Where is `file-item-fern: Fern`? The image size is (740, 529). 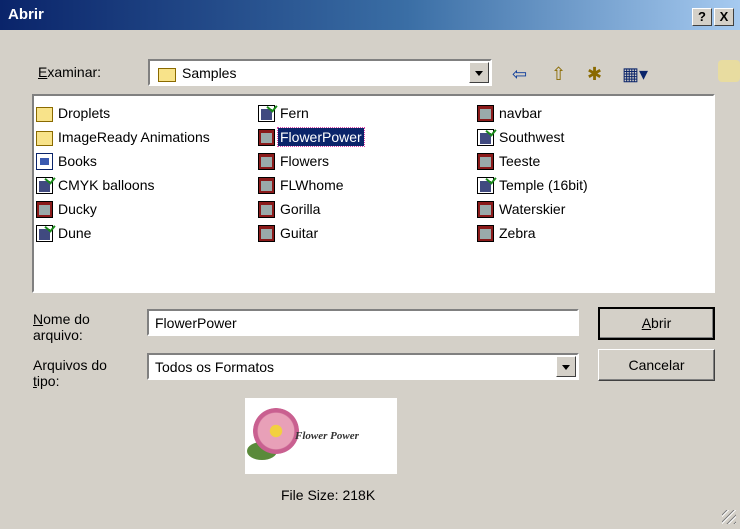
file-item-fern: Fern is located at coordinates (284, 113).